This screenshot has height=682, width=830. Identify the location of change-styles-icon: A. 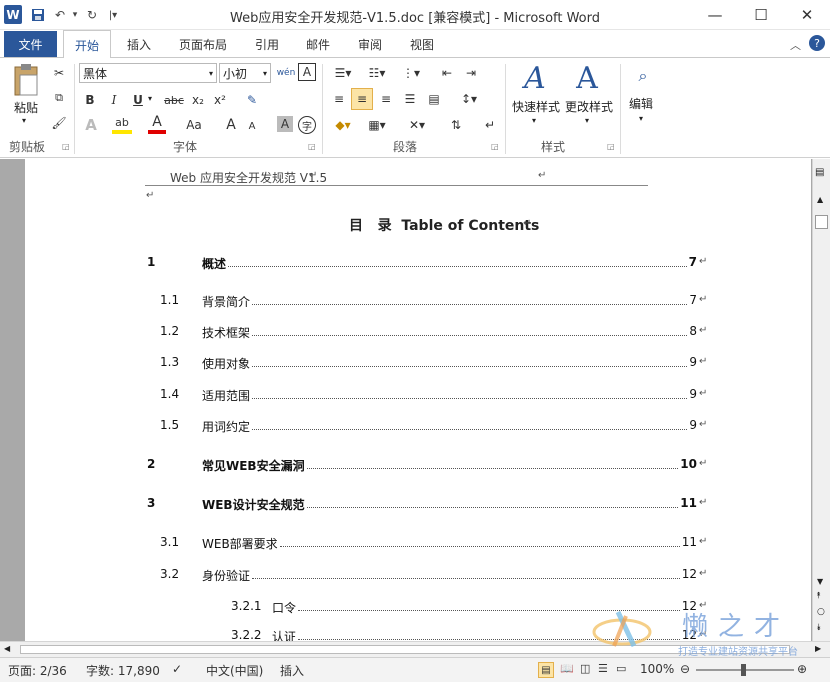
(587, 78).